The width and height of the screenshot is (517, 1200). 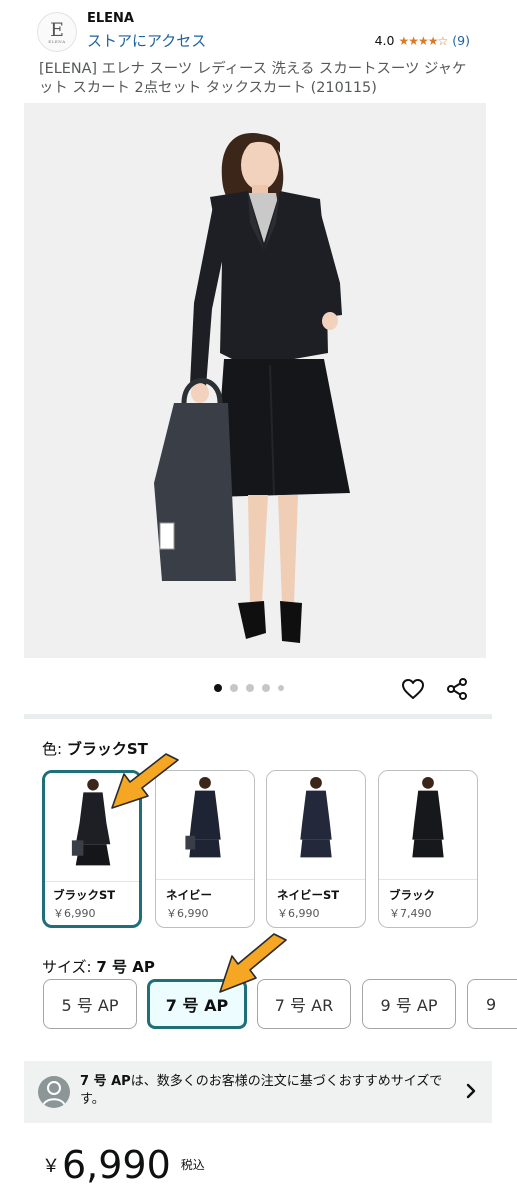 What do you see at coordinates (471, 1091) in the screenshot?
I see `chevron-right-icon` at bounding box center [471, 1091].